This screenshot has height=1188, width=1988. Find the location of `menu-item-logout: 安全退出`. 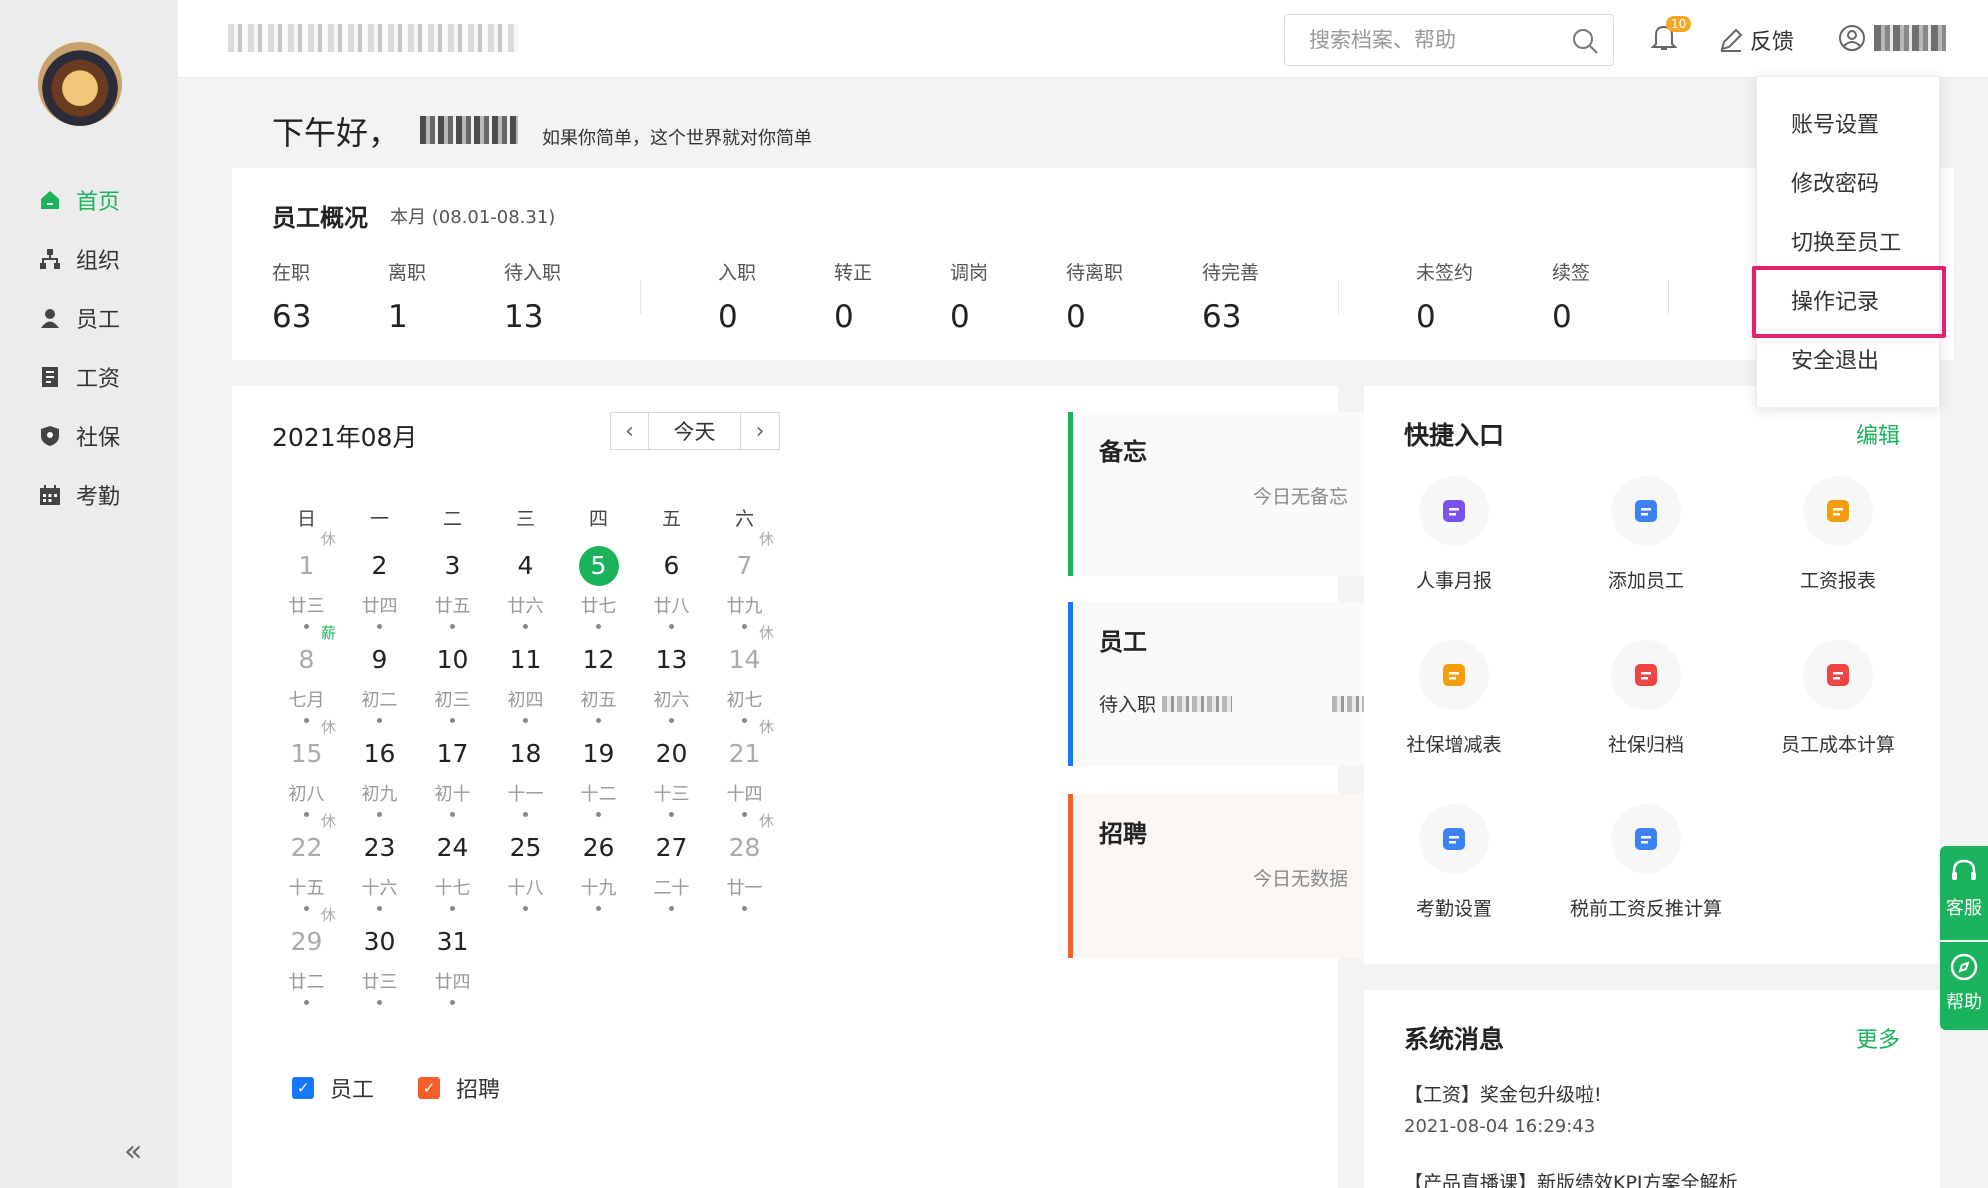

menu-item-logout: 安全退出 is located at coordinates (1848, 358).